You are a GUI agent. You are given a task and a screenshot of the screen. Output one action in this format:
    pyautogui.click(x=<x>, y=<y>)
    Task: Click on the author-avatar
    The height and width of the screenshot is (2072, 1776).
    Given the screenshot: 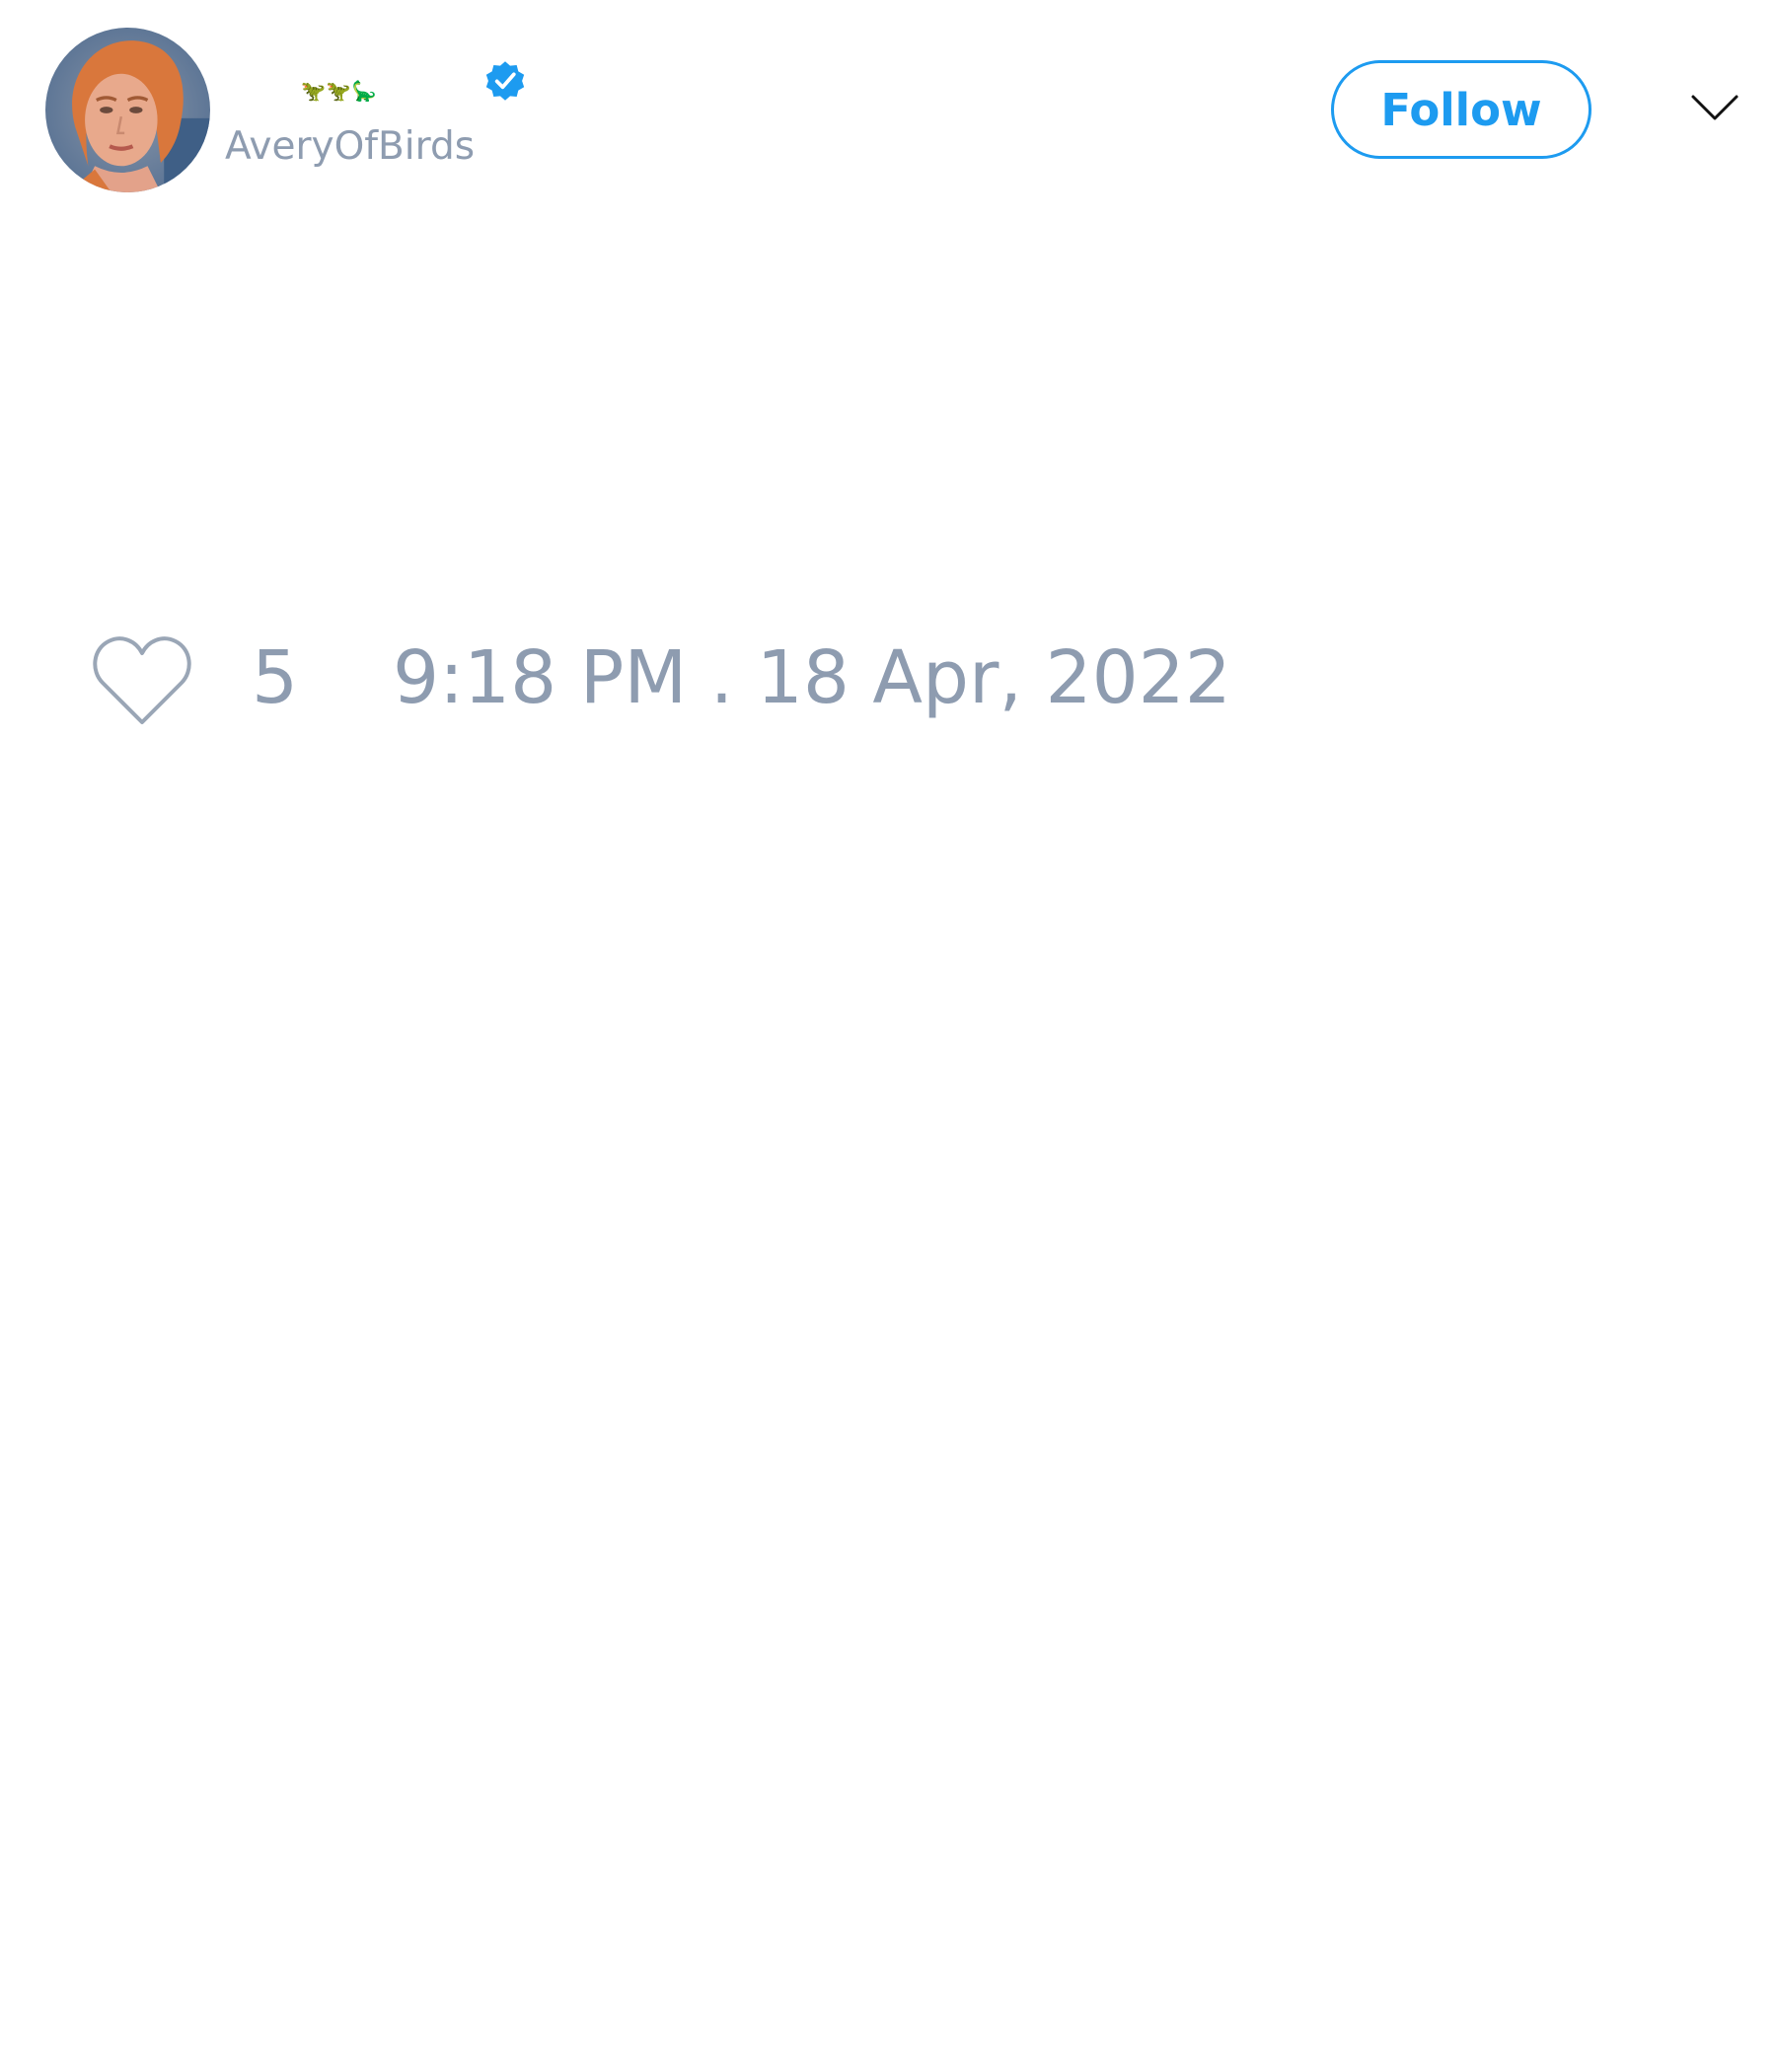 What is the action you would take?
    pyautogui.click(x=128, y=110)
    